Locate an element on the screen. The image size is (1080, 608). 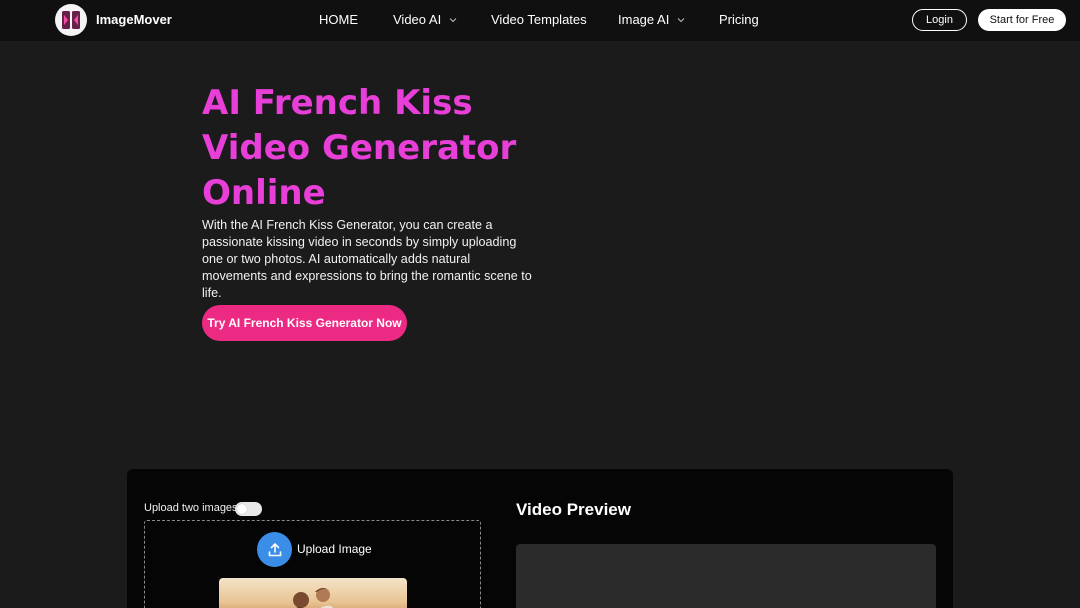
upload-icon is located at coordinates (274, 549).